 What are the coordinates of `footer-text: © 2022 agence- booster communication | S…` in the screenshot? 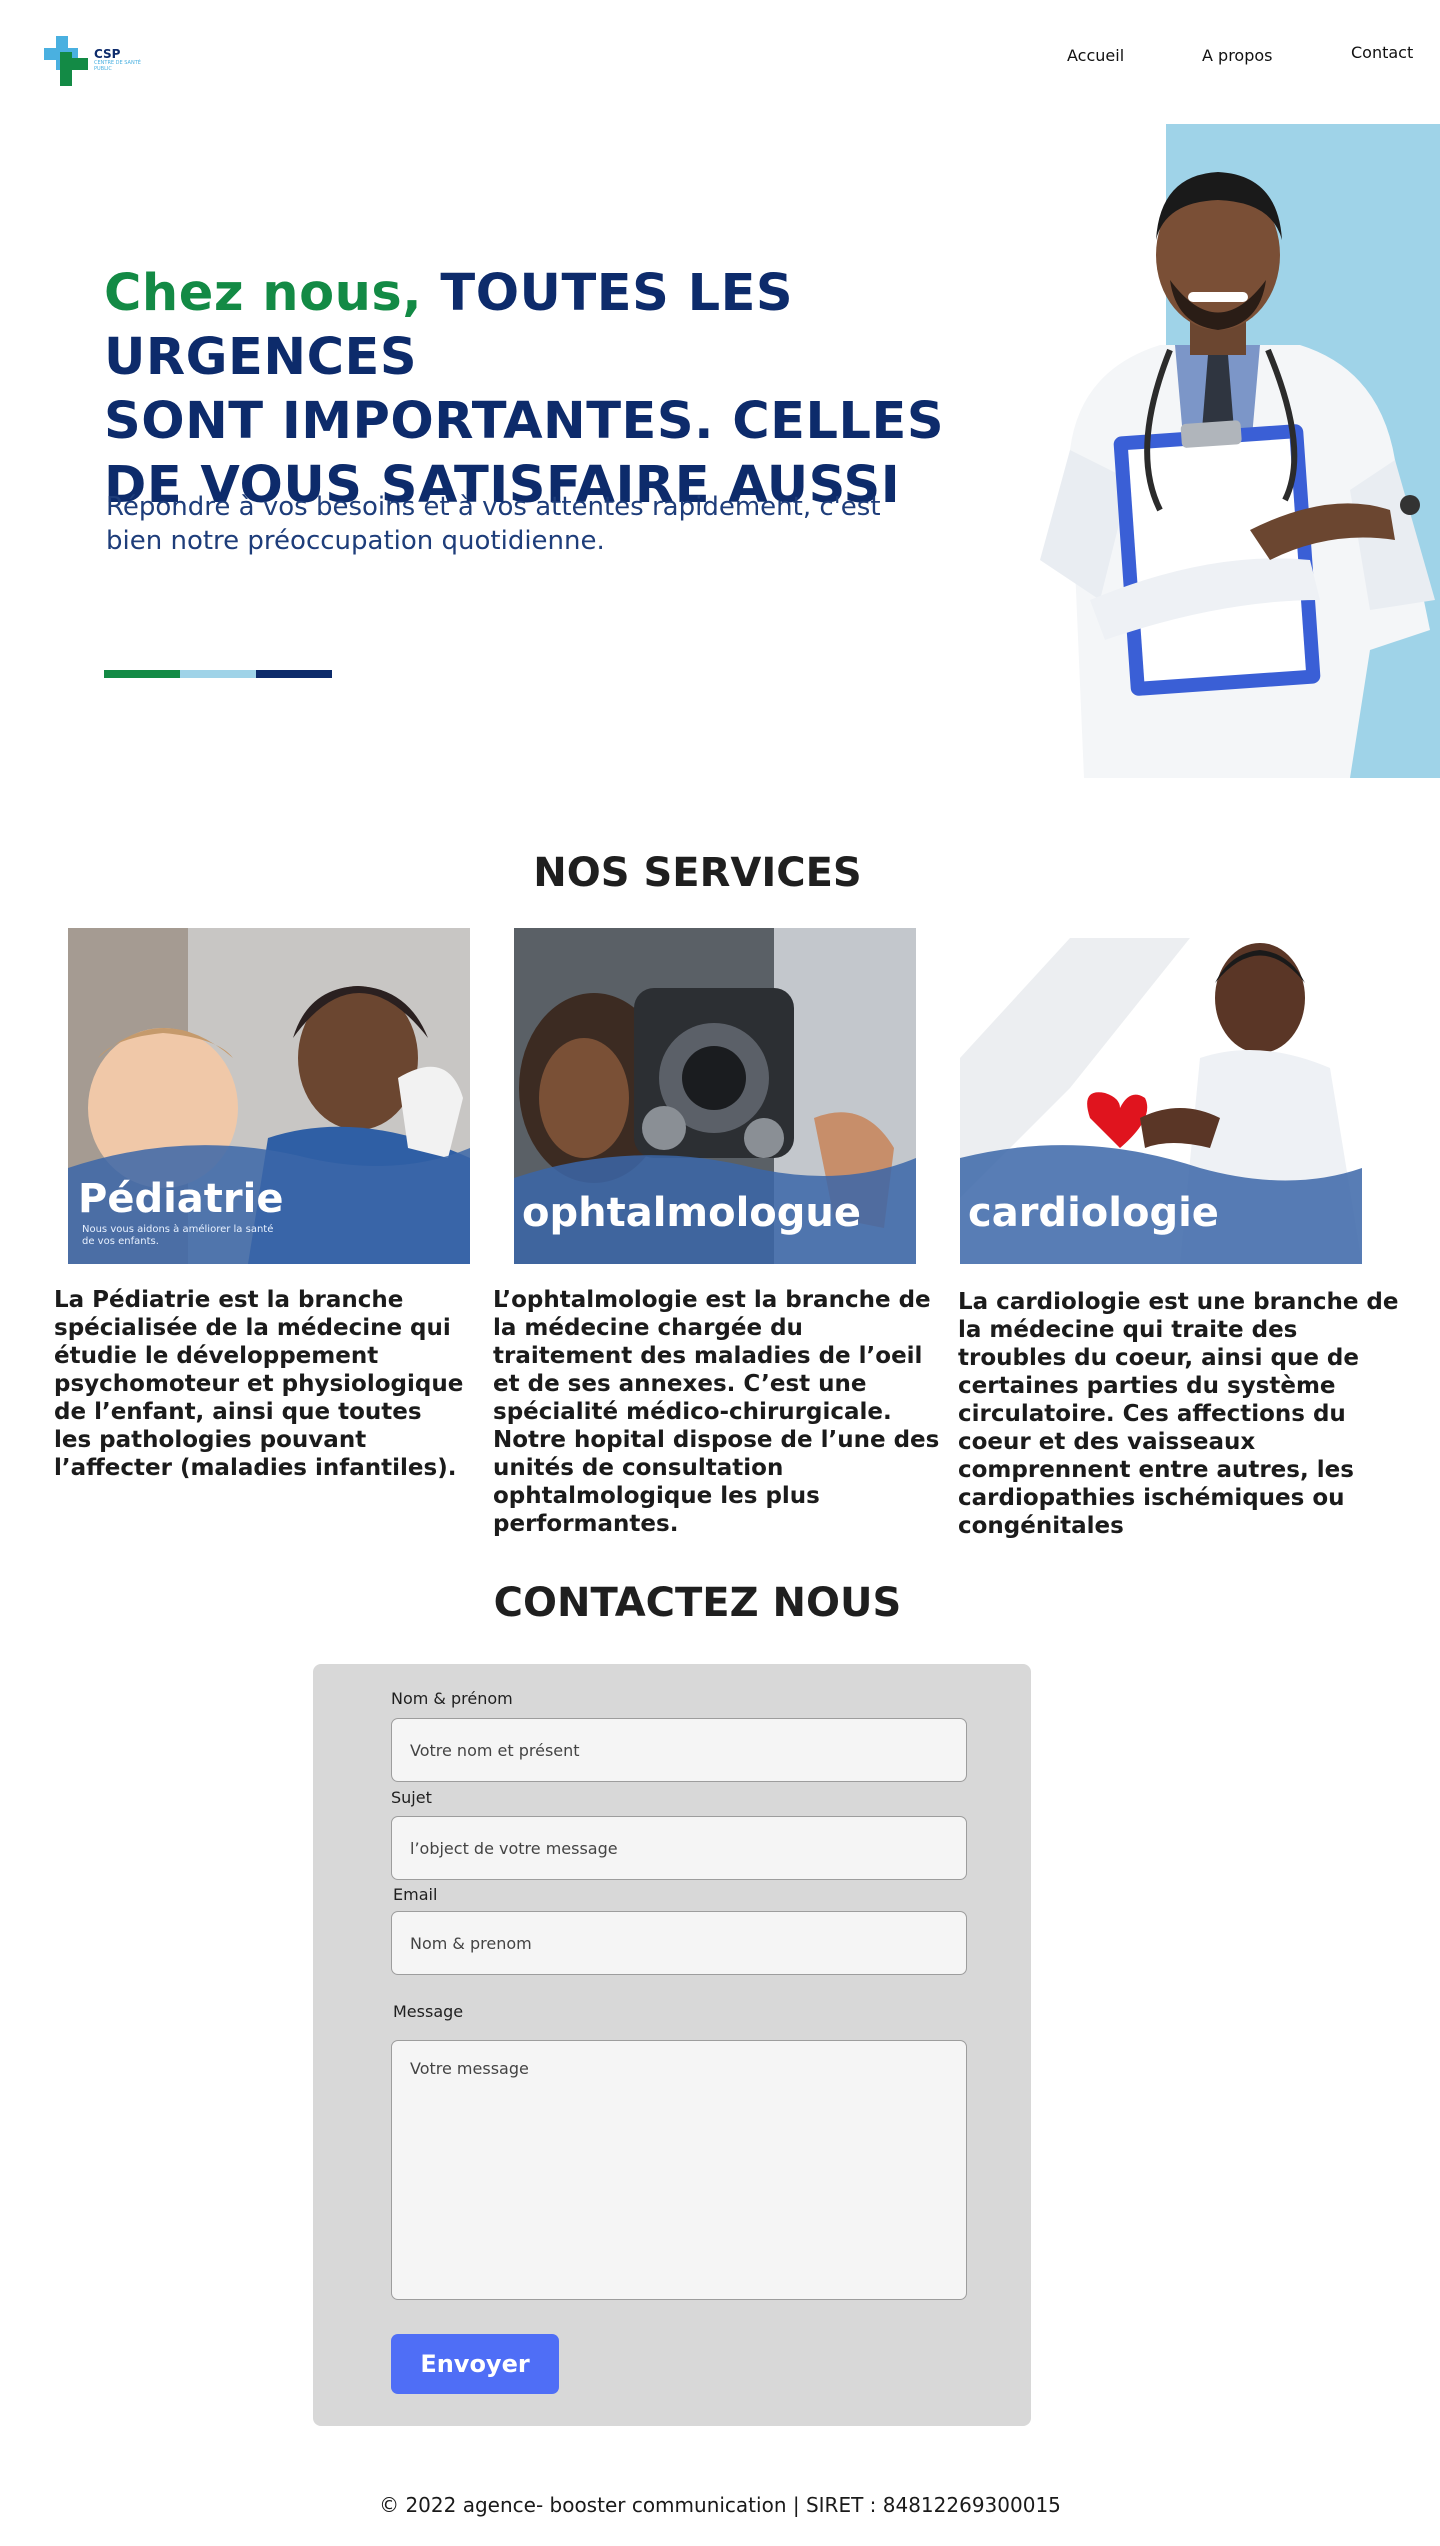 It's located at (720, 2505).